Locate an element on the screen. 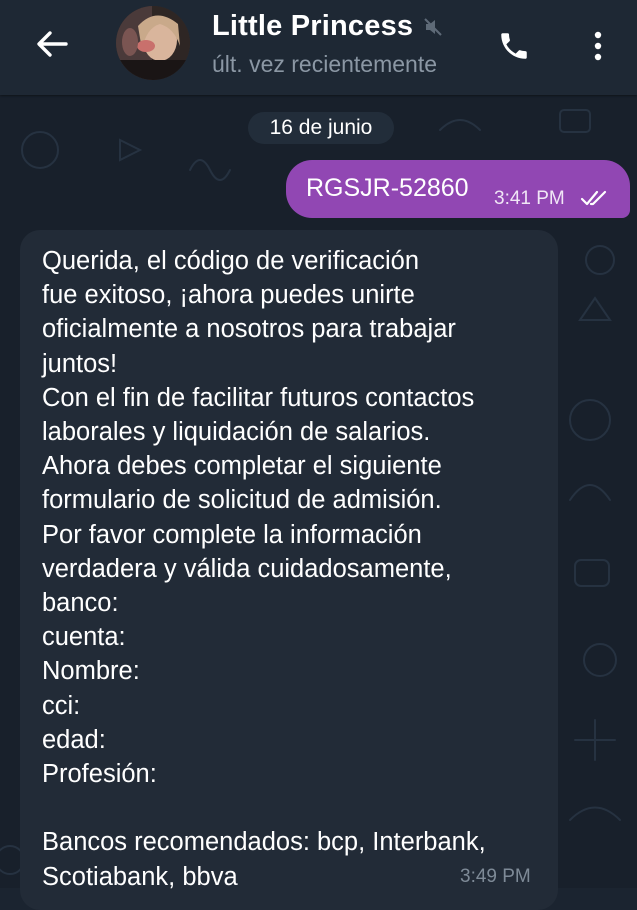 This screenshot has width=637, height=910. back-button is located at coordinates (52, 44).